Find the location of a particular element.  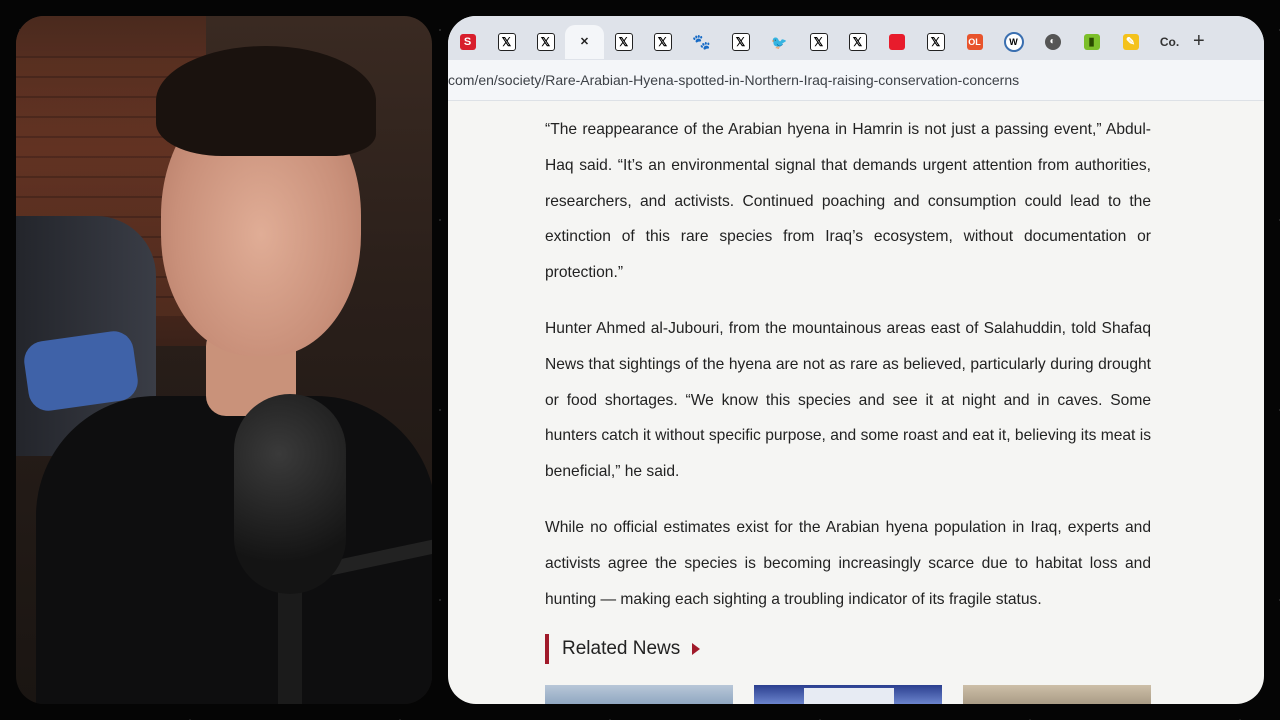

browser-tab: ▮ is located at coordinates (1091, 42).